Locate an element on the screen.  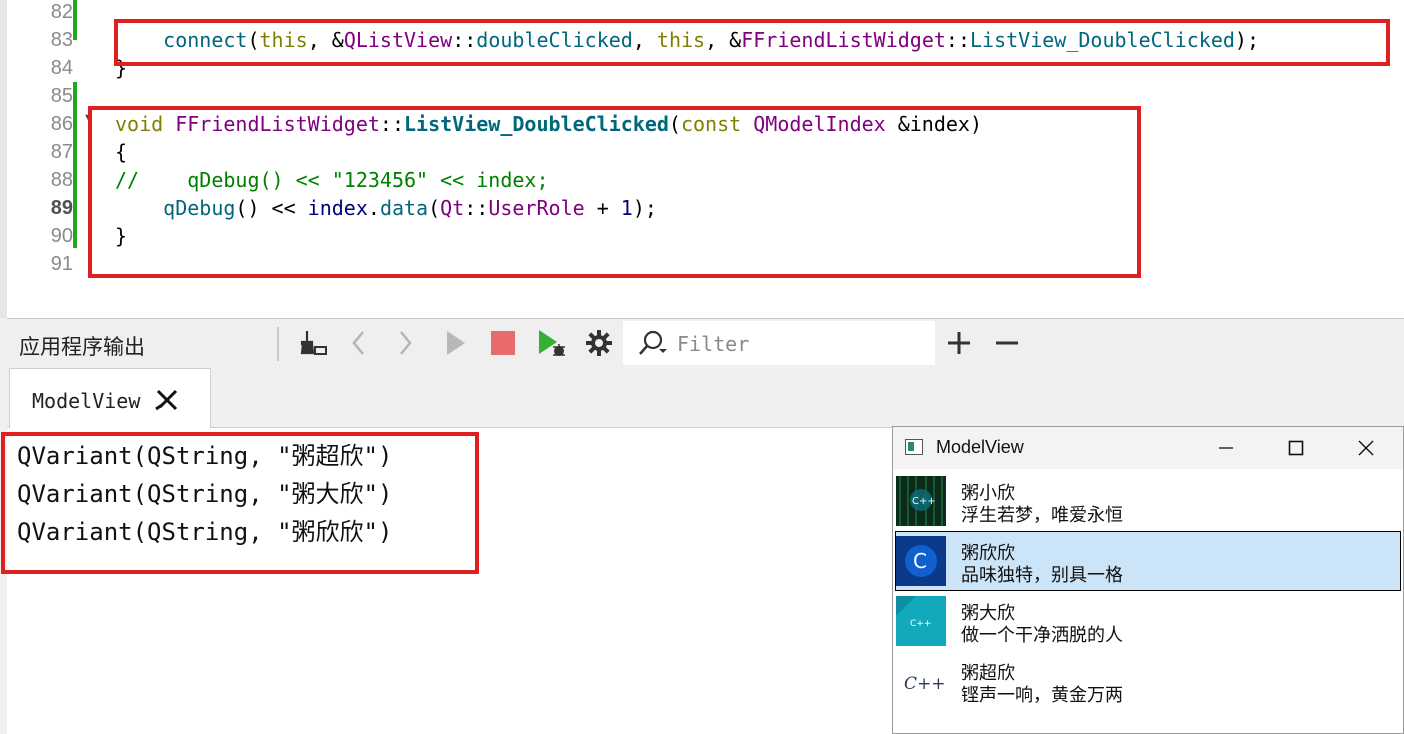
tab-modelview: ModelView is located at coordinates (110, 398).